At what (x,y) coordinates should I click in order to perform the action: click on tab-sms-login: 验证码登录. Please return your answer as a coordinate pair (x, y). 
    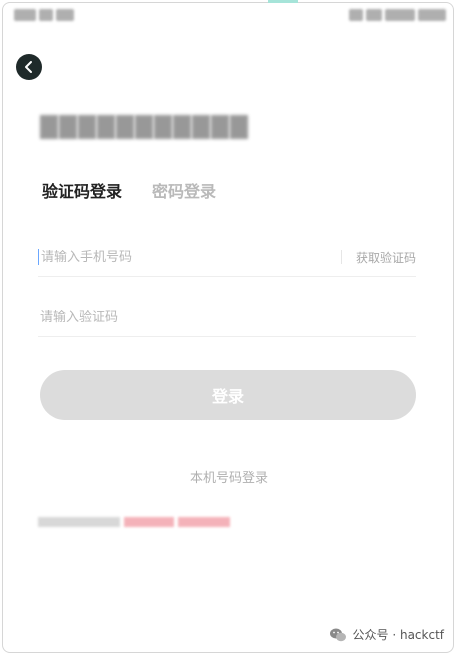
    Looking at the image, I should click on (82, 190).